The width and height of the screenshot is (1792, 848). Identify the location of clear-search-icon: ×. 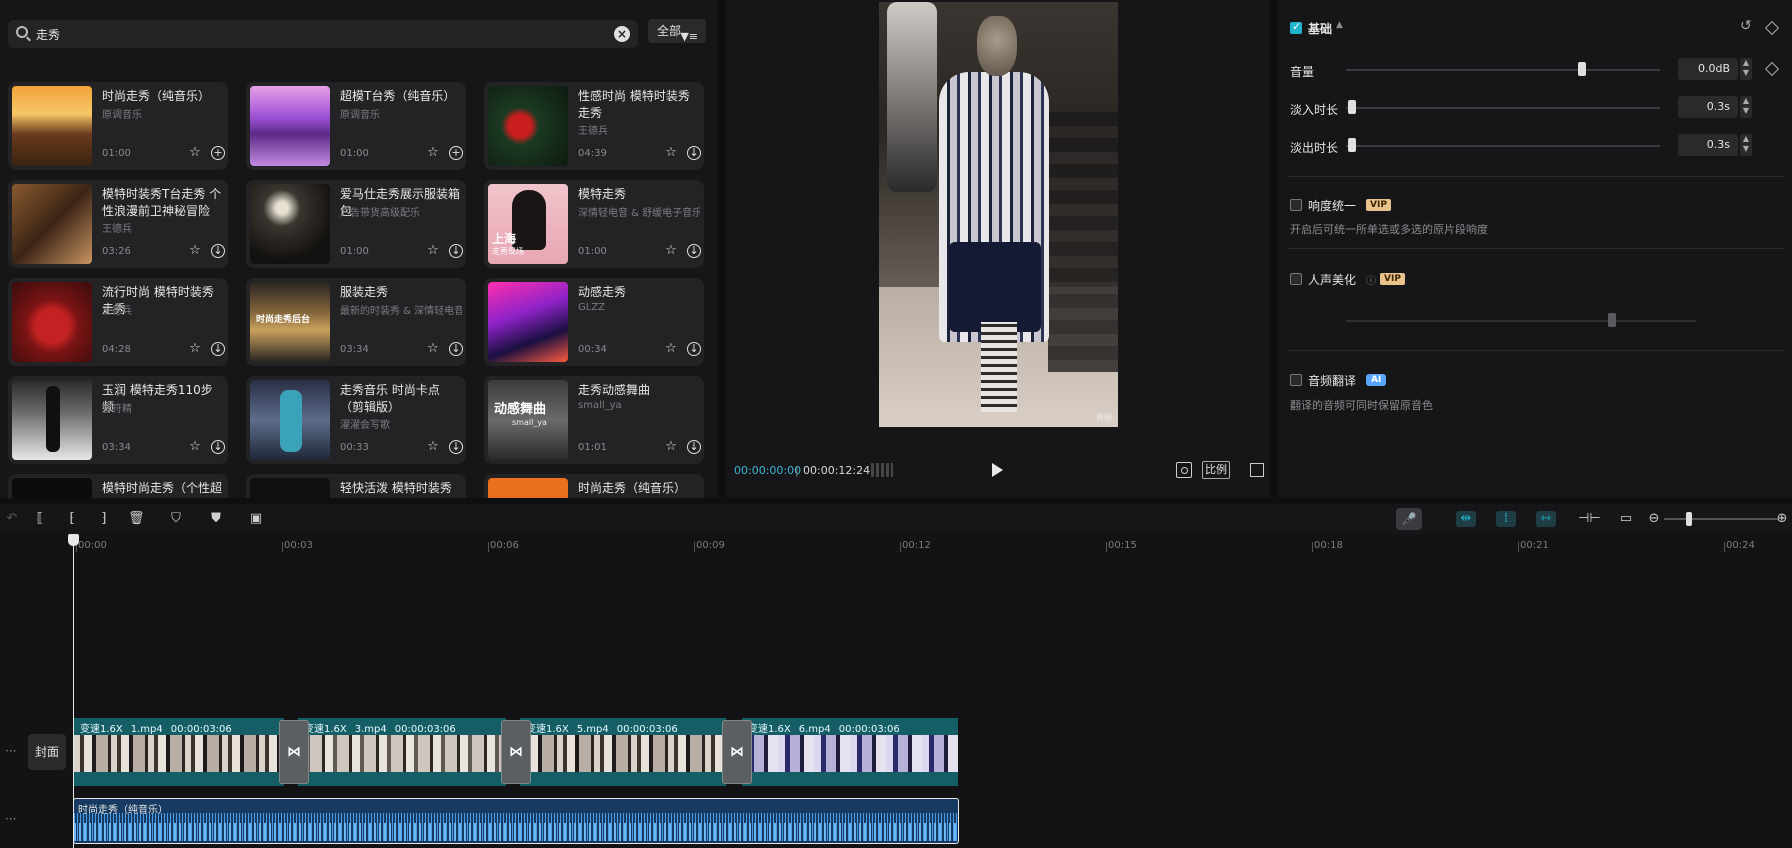
(622, 34).